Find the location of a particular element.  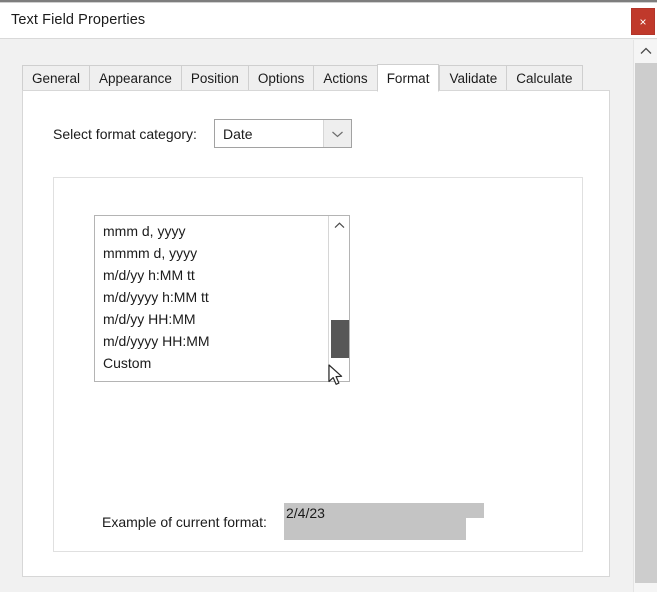

tab-label: Actions is located at coordinates (345, 78).